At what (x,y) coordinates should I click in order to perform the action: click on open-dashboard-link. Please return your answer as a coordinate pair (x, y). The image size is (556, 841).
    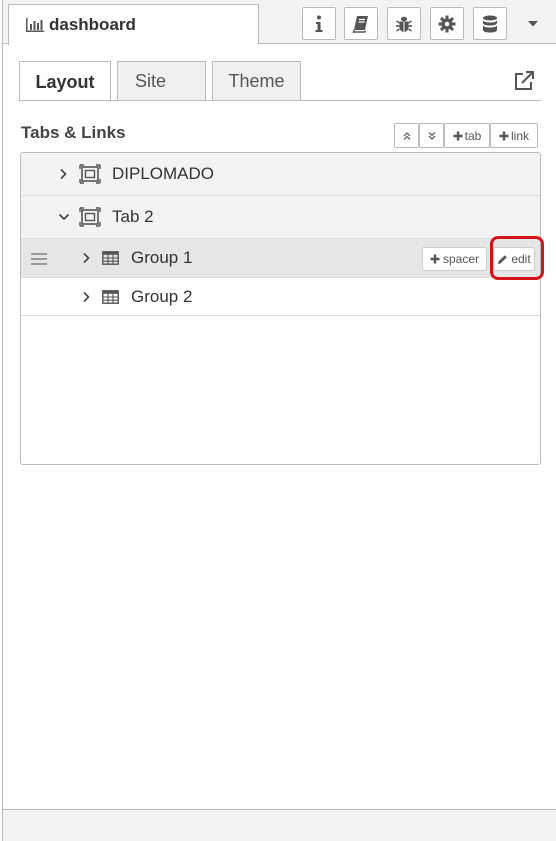
    Looking at the image, I should click on (524, 81).